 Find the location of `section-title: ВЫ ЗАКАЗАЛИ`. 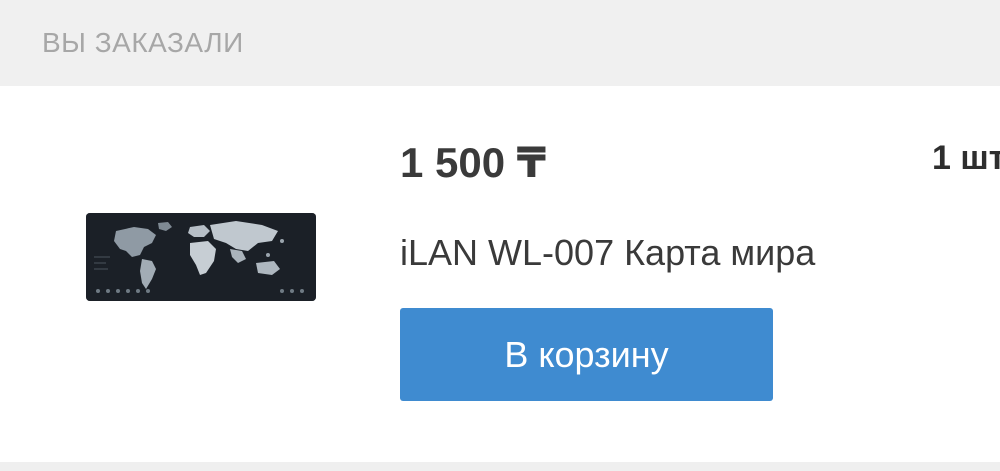

section-title: ВЫ ЗАКАЗАЛИ is located at coordinates (143, 42).